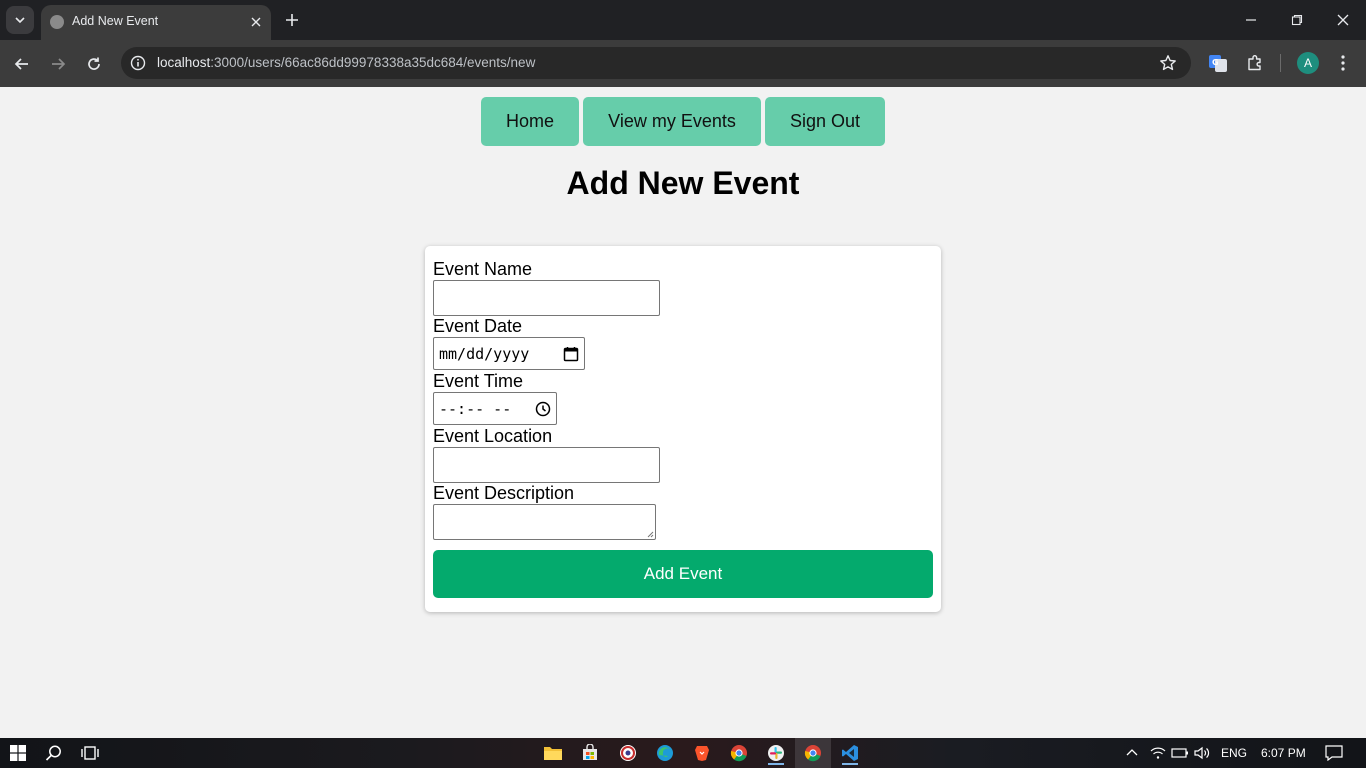  What do you see at coordinates (776, 753) in the screenshot?
I see `slack-icon` at bounding box center [776, 753].